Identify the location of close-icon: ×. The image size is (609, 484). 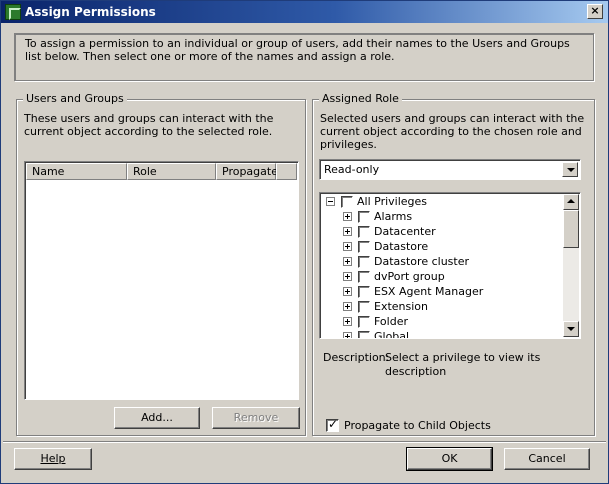
(595, 10).